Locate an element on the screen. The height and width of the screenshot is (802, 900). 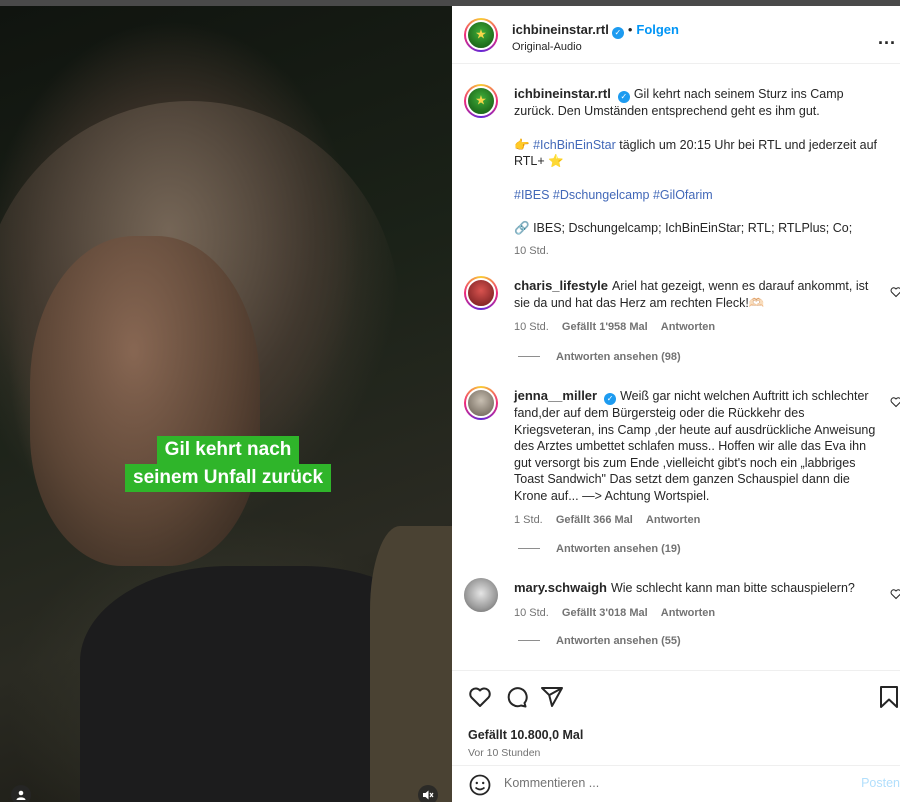
emoji-icon is located at coordinates (480, 785).